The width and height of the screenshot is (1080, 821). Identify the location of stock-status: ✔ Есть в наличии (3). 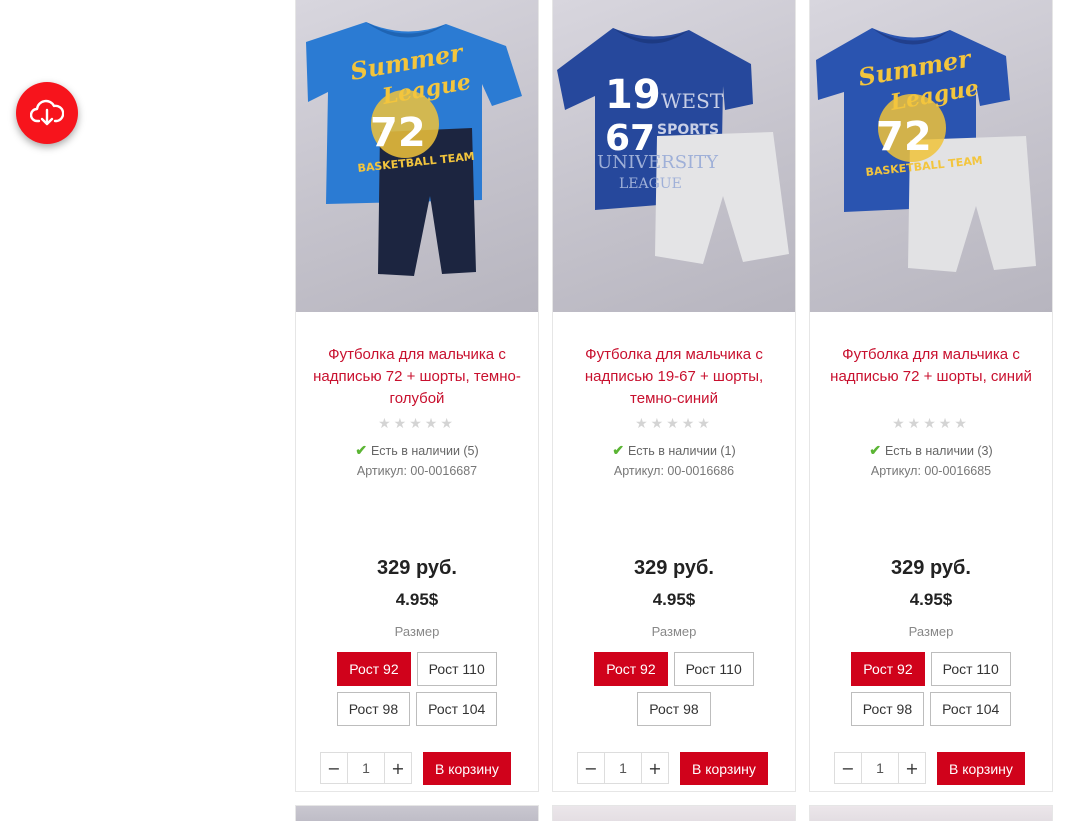
(931, 450).